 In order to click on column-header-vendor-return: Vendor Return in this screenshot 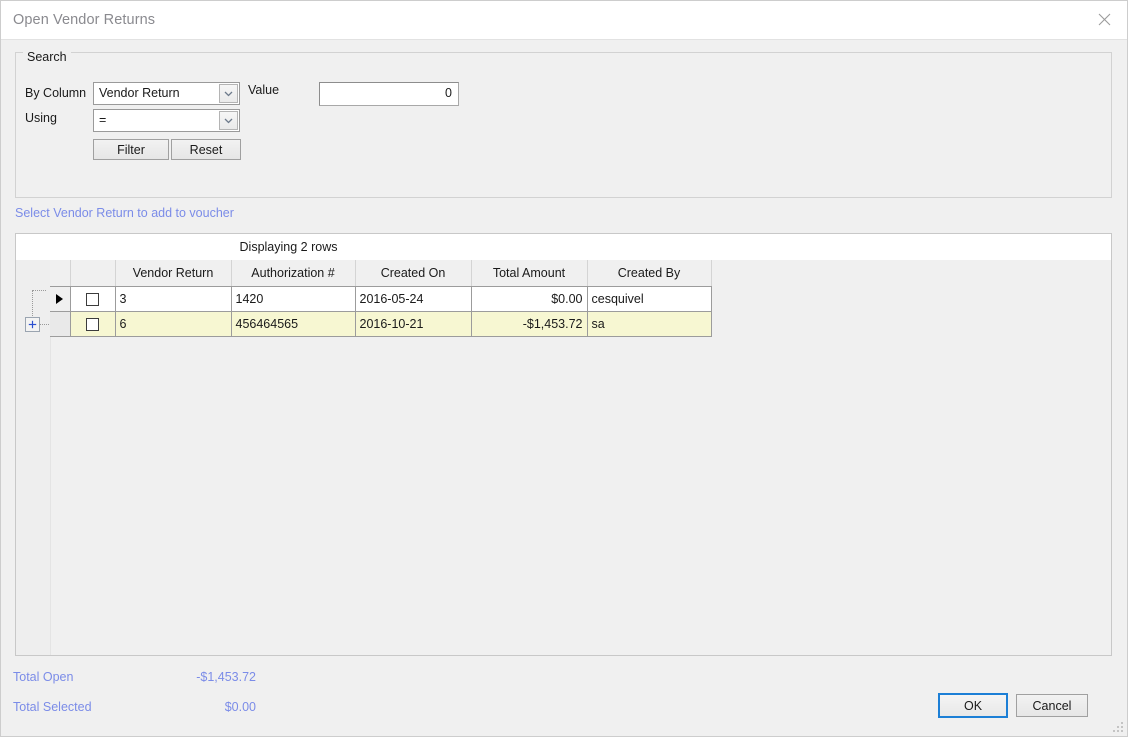, I will do `click(173, 273)`.